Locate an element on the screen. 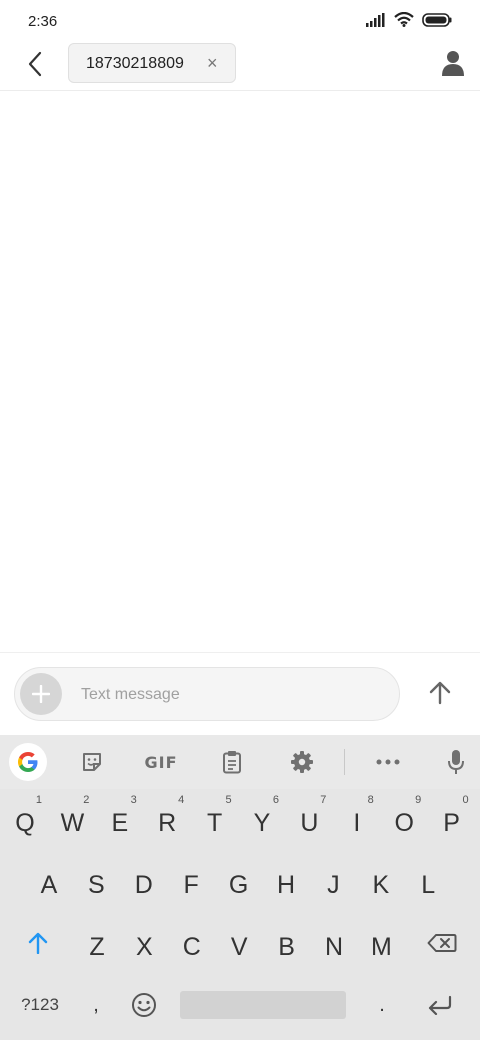  key-e: E3 is located at coordinates (120, 822).